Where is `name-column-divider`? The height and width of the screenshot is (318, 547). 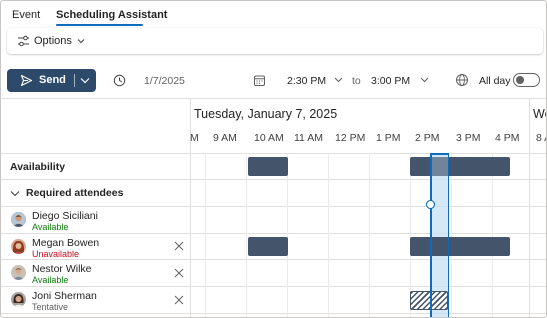
name-column-divider is located at coordinates (190, 207).